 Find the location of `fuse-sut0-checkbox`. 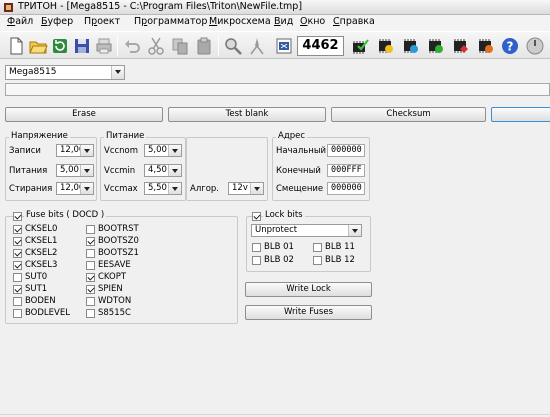

fuse-sut0-checkbox is located at coordinates (17, 277).